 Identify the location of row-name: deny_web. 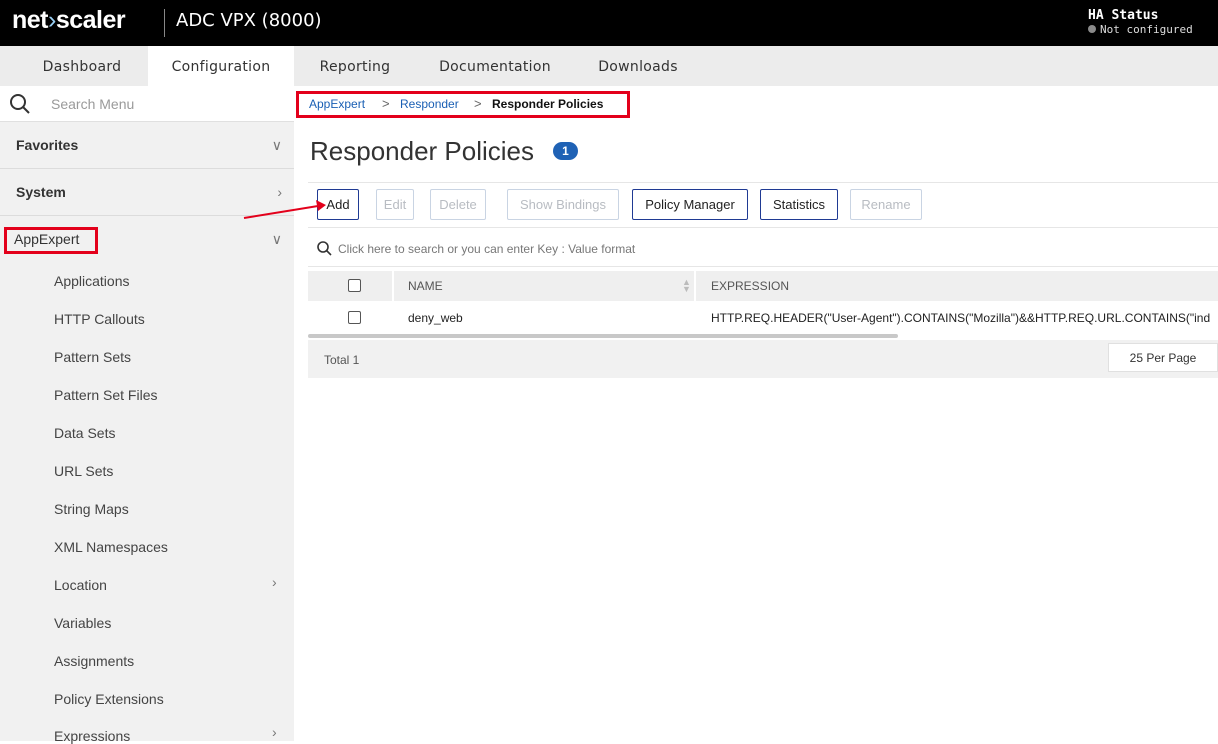
(435, 318).